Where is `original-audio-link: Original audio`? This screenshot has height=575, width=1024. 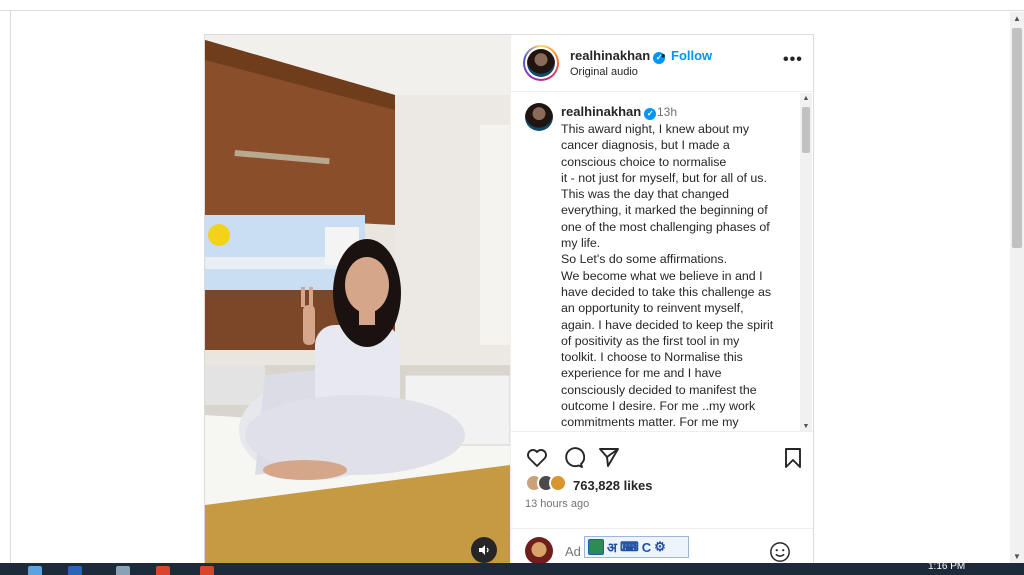
original-audio-link: Original audio is located at coordinates (604, 72).